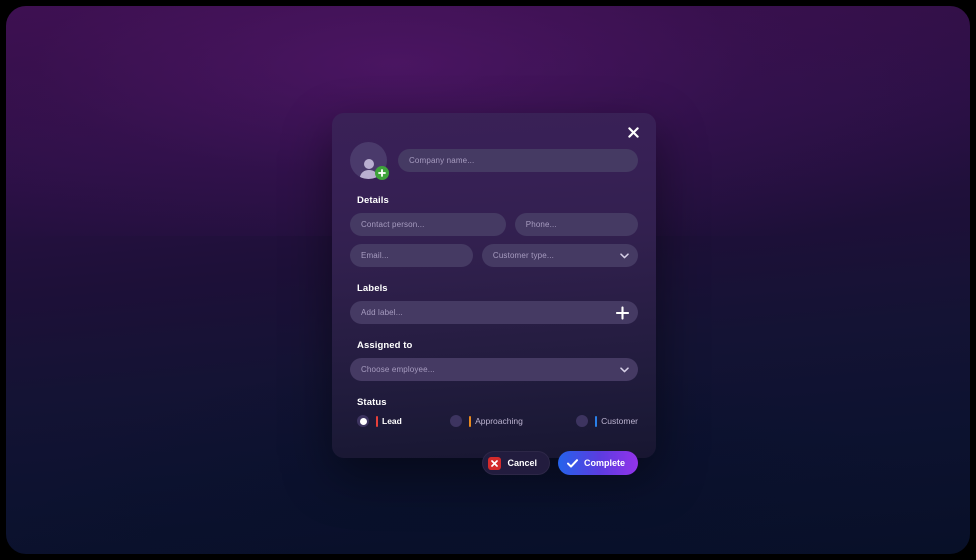  I want to click on complete-button-label: Complete, so click(604, 463).